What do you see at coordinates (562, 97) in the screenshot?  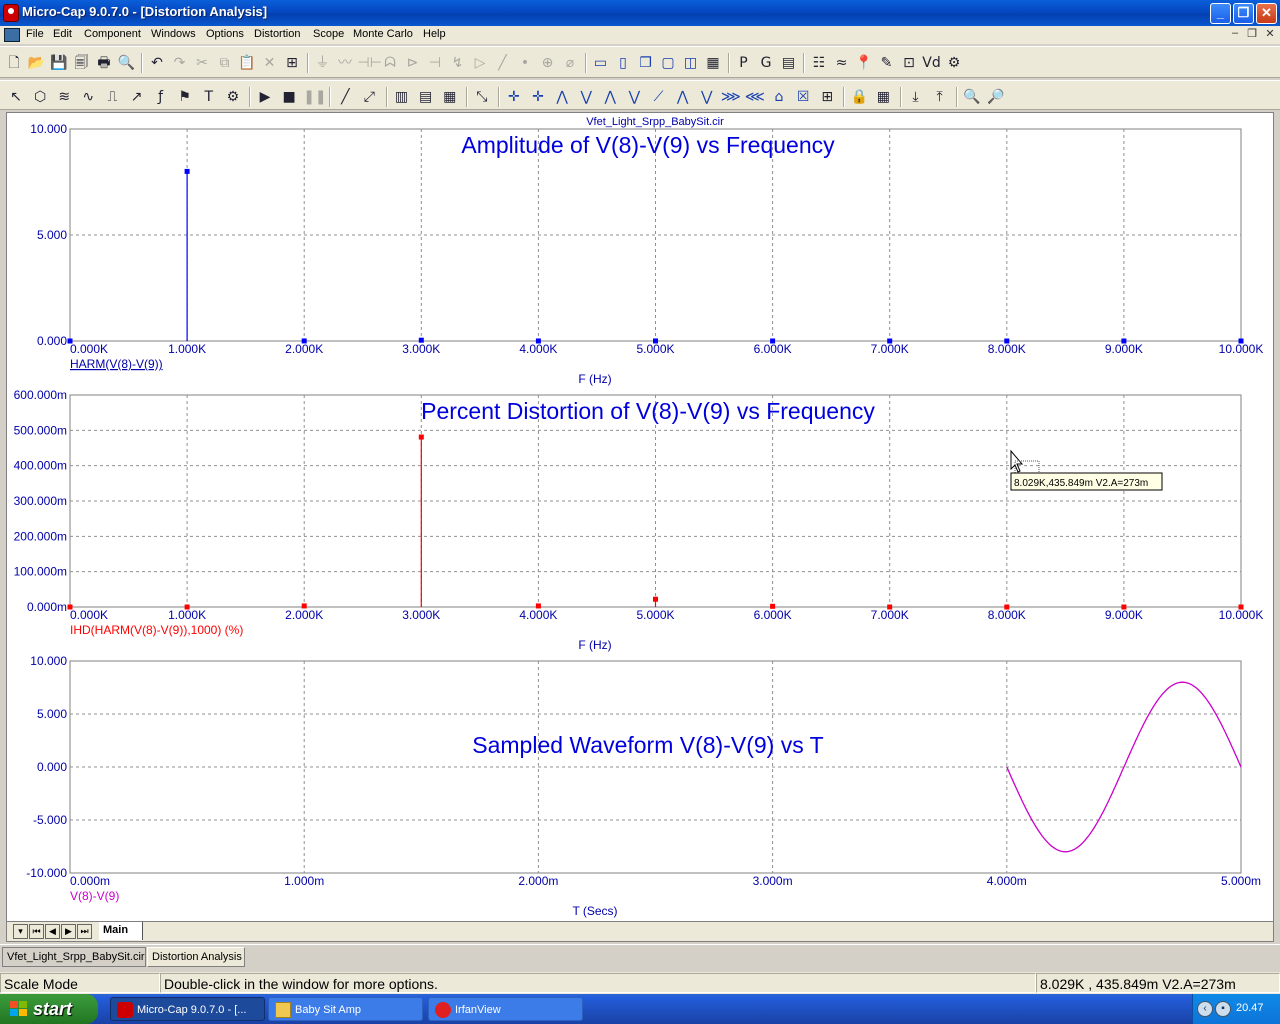 I see `cursor3-icon: ⋀` at bounding box center [562, 97].